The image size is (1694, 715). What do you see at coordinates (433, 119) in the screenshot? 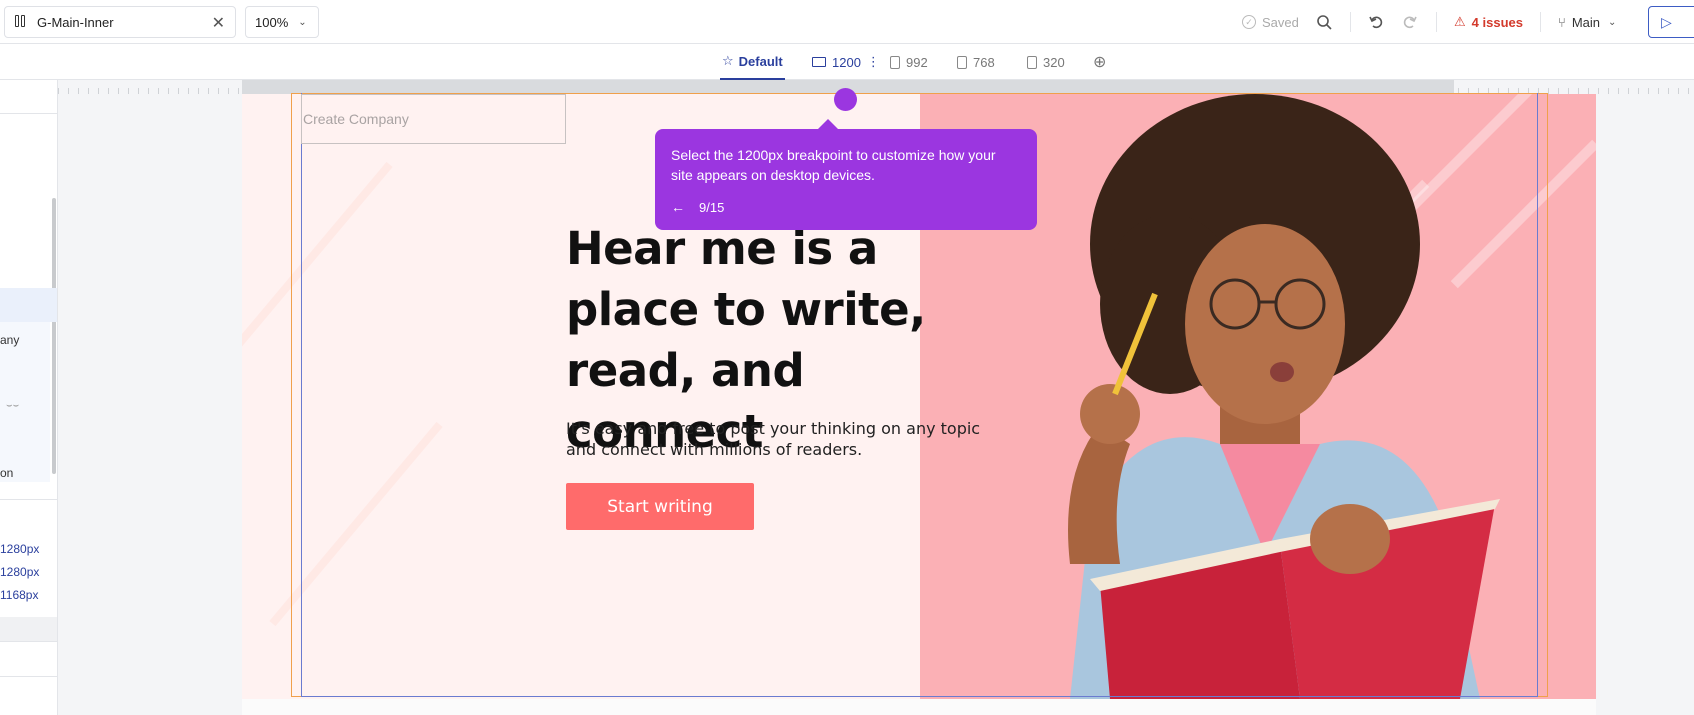
I see `create-company-input` at bounding box center [433, 119].